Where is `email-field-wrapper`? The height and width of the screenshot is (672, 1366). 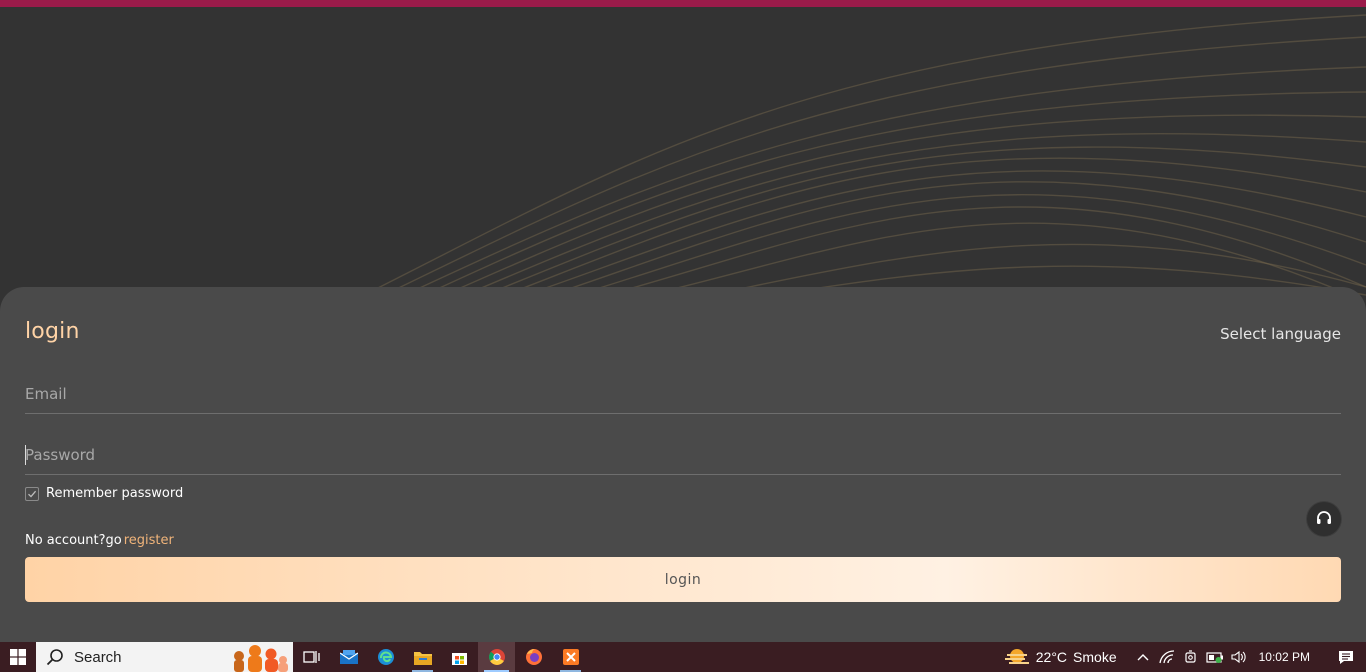
email-field-wrapper is located at coordinates (683, 394).